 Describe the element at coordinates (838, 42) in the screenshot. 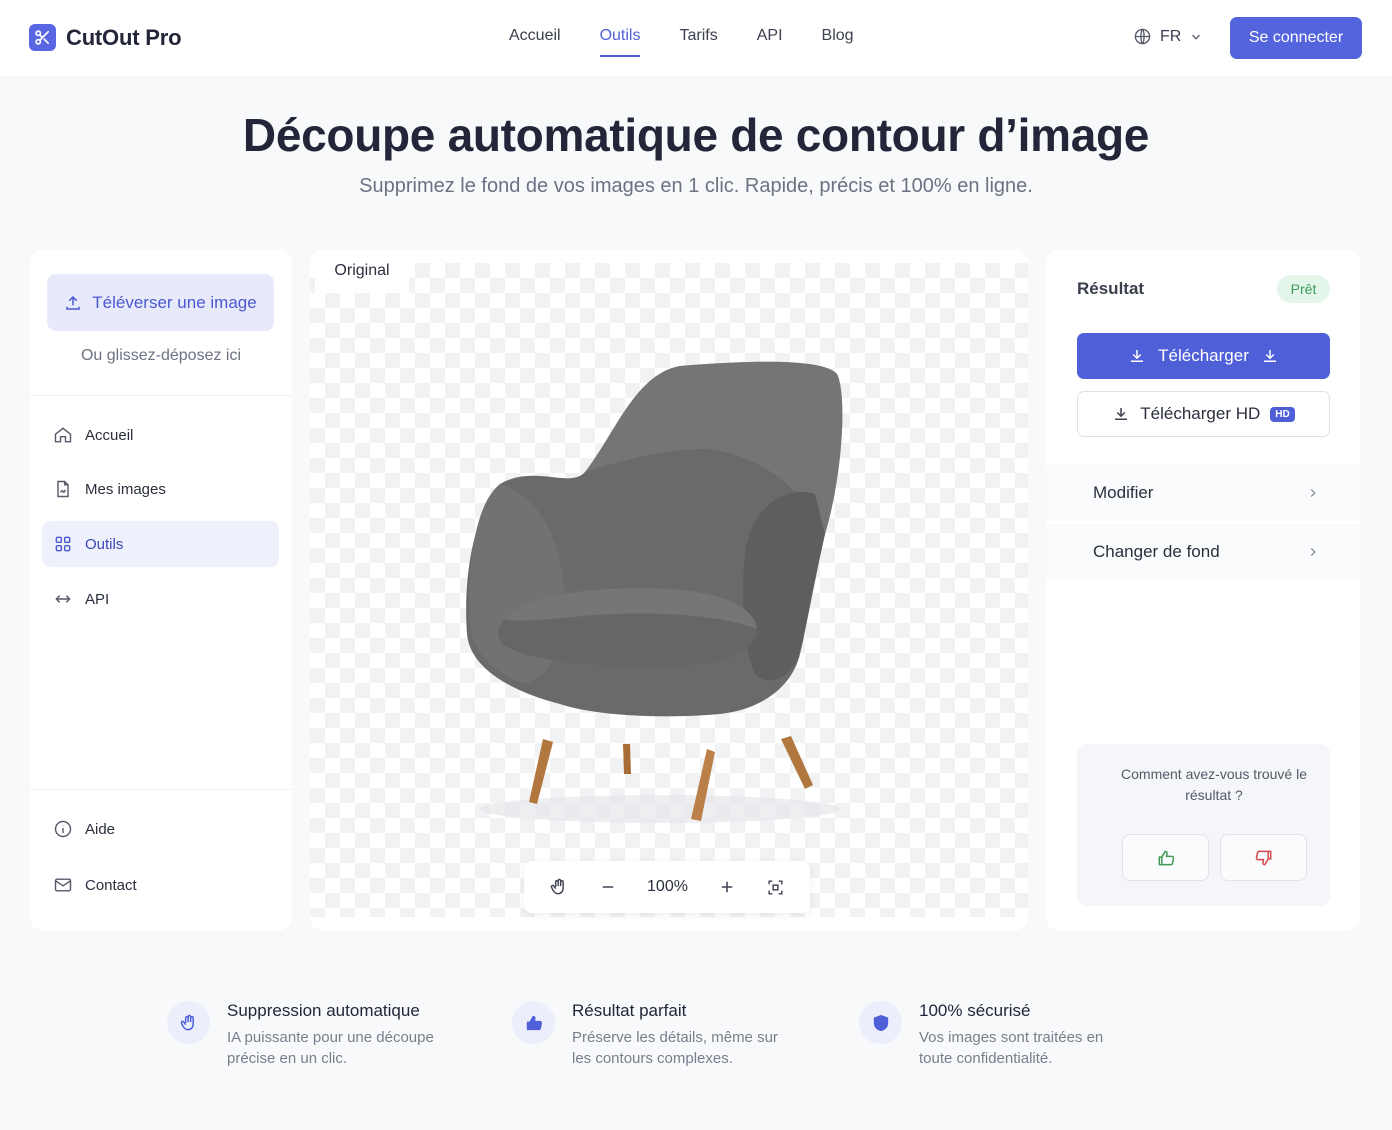

I see `nav-blog: Blog` at that location.